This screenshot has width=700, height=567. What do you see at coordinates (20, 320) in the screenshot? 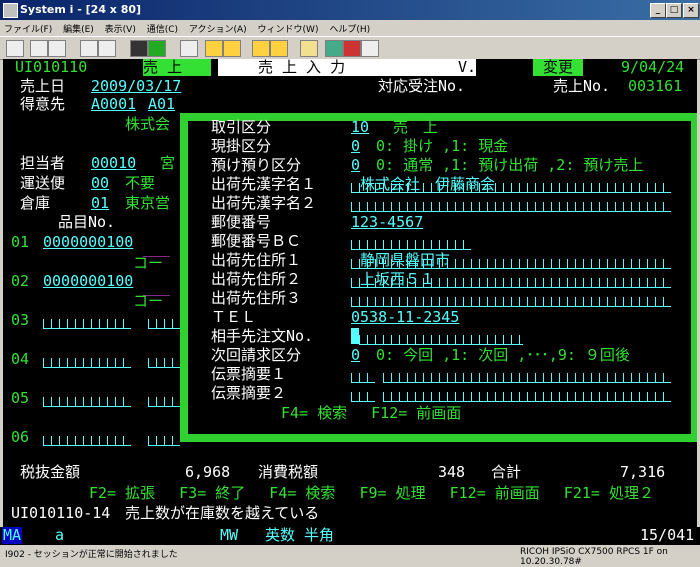
I see `row-number: 03` at bounding box center [20, 320].